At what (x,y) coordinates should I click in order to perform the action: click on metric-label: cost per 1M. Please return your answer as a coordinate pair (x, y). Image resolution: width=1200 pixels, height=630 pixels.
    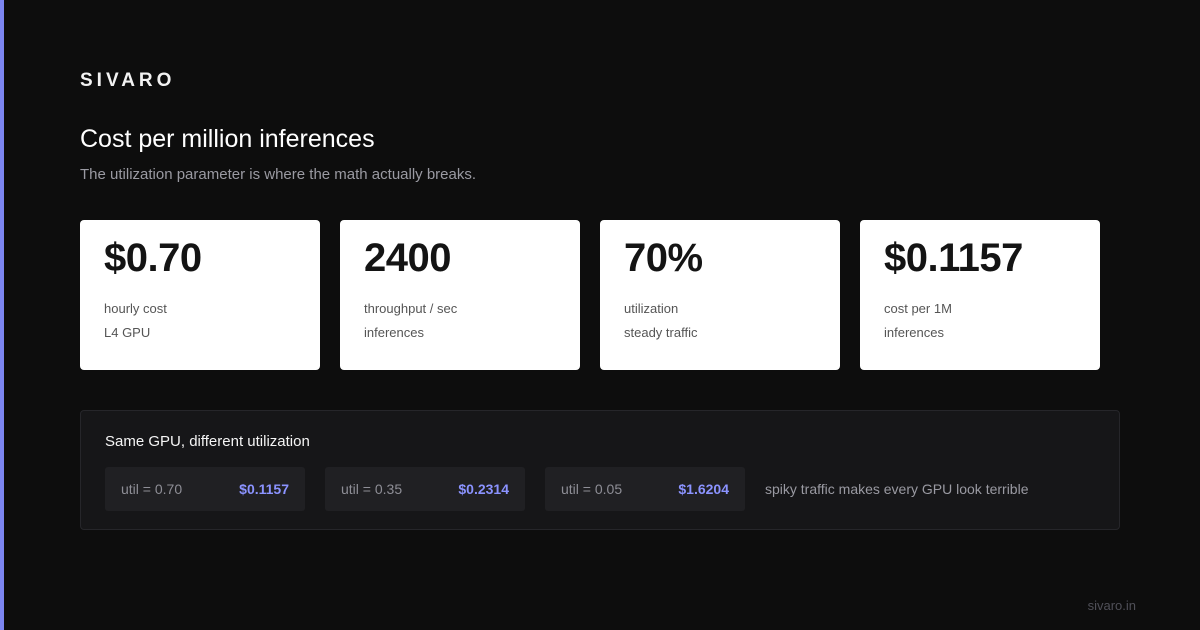
    Looking at the image, I should click on (918, 308).